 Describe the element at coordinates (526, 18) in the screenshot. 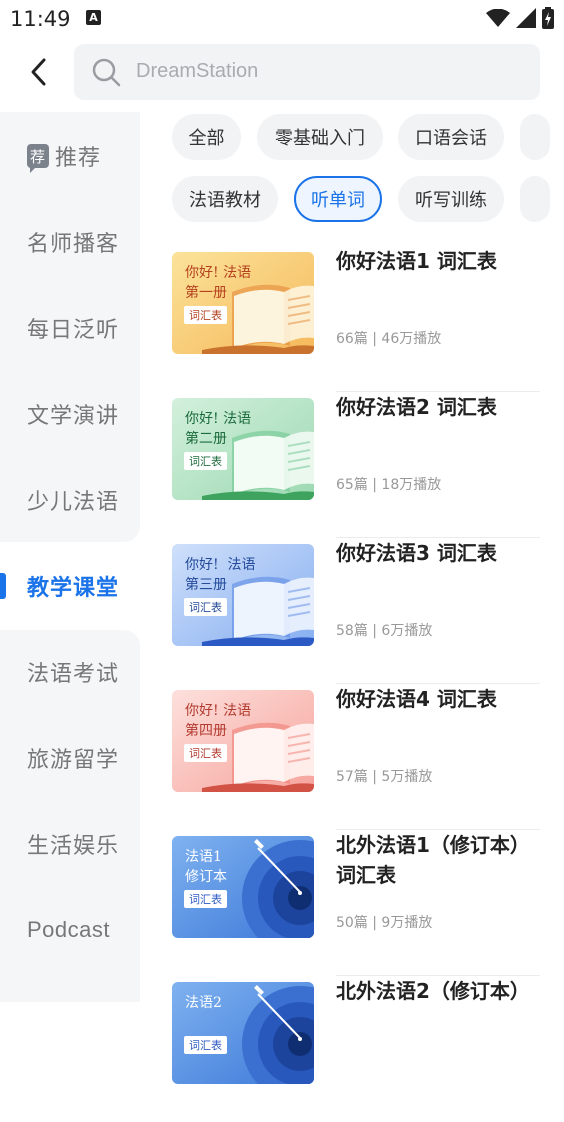

I see `signal-icon` at that location.